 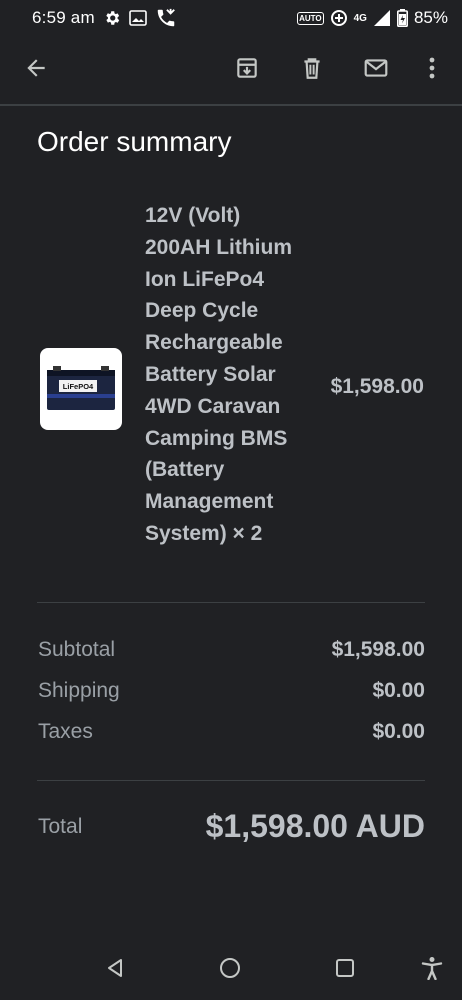 What do you see at coordinates (138, 18) in the screenshot?
I see `image-icon` at bounding box center [138, 18].